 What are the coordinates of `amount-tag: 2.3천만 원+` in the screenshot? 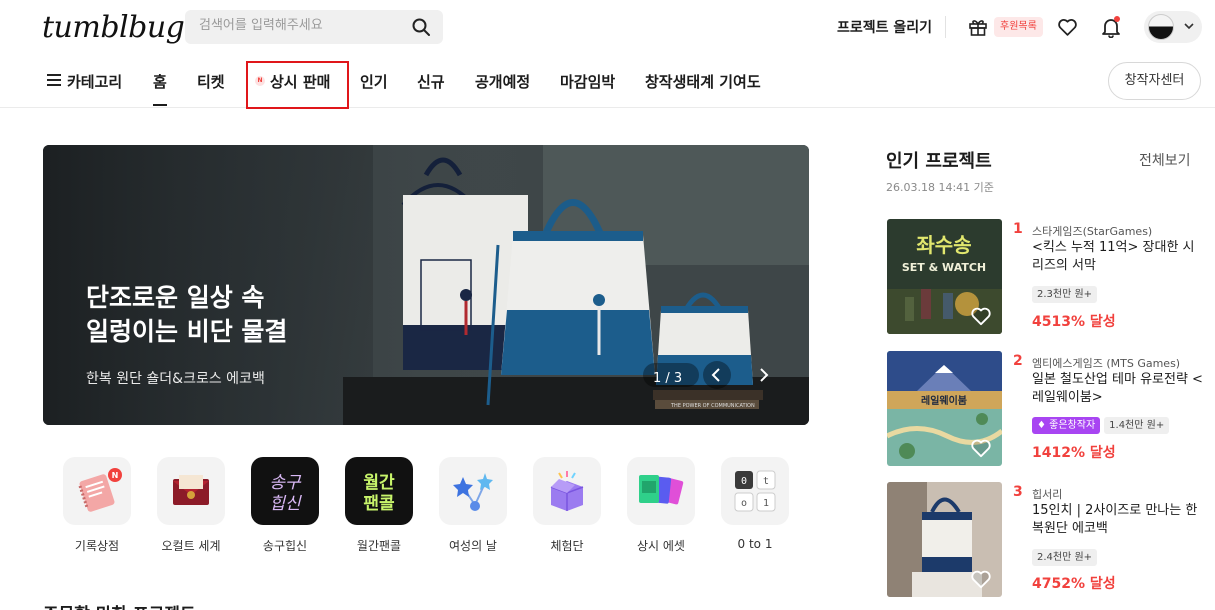 It's located at (1065, 294).